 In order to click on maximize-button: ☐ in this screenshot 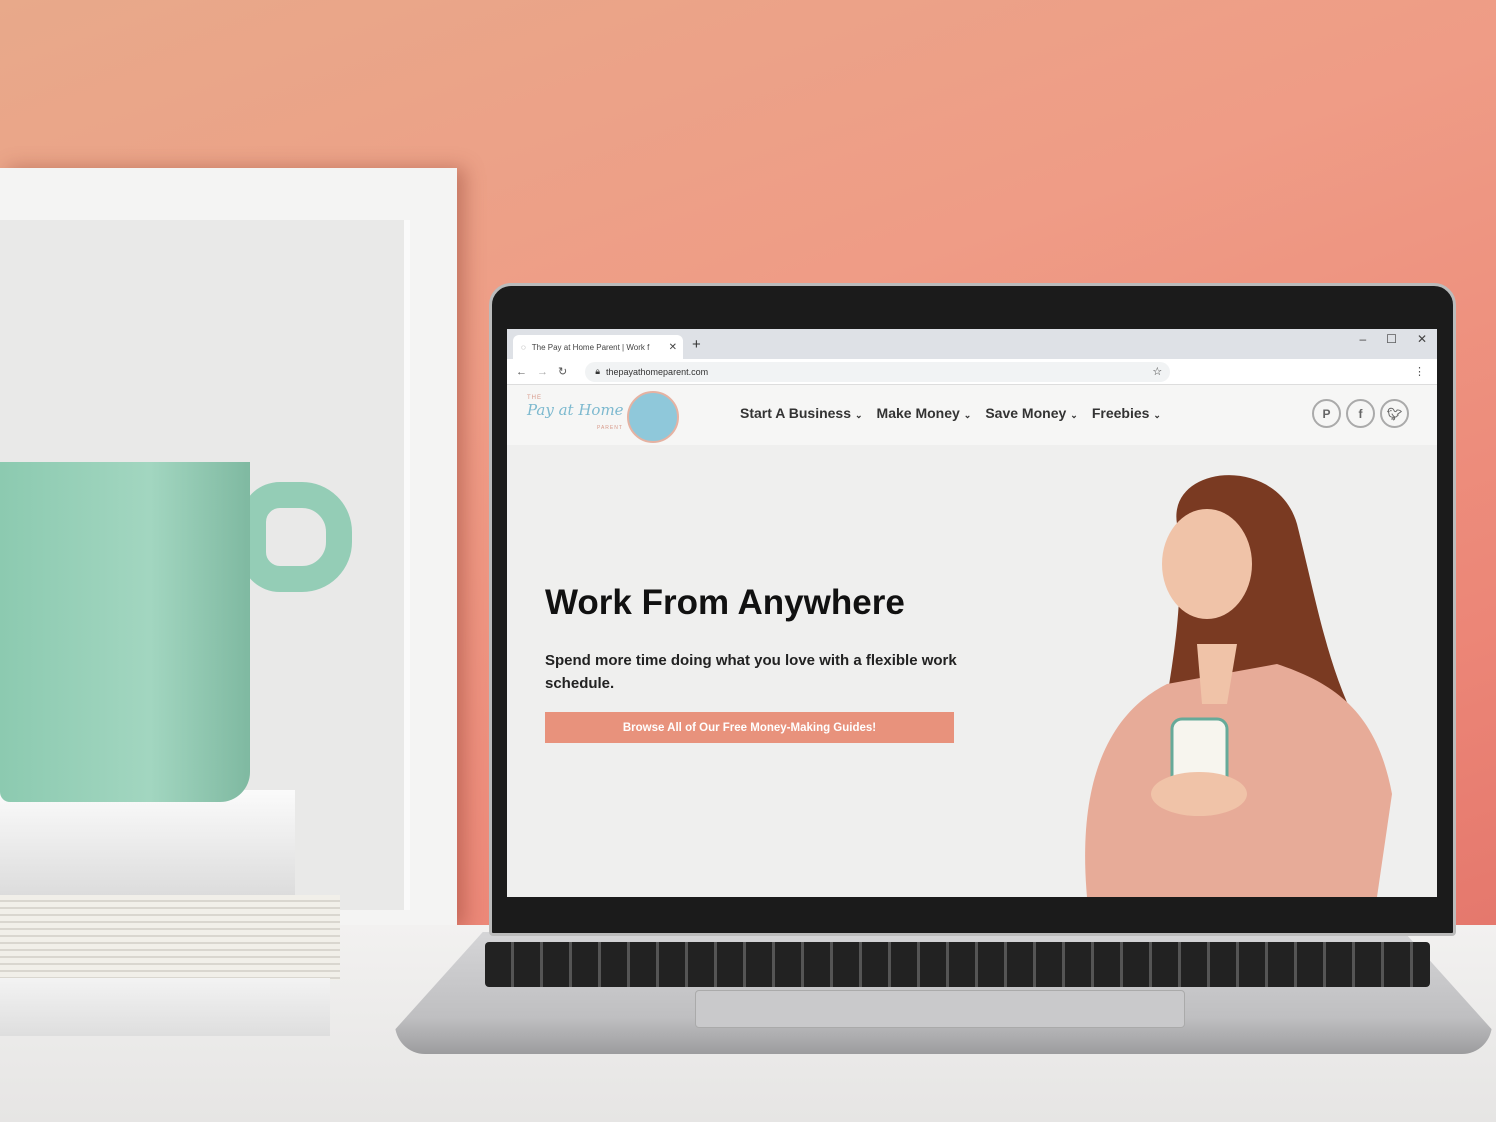, I will do `click(1391, 339)`.